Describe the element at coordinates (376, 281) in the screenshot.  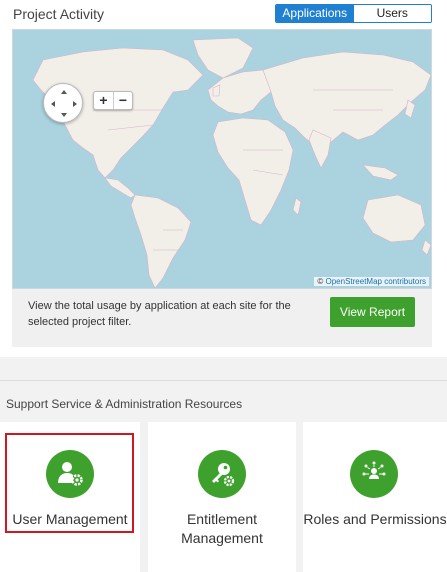
I see `attribution-link: OpenStreetMap contributors` at that location.